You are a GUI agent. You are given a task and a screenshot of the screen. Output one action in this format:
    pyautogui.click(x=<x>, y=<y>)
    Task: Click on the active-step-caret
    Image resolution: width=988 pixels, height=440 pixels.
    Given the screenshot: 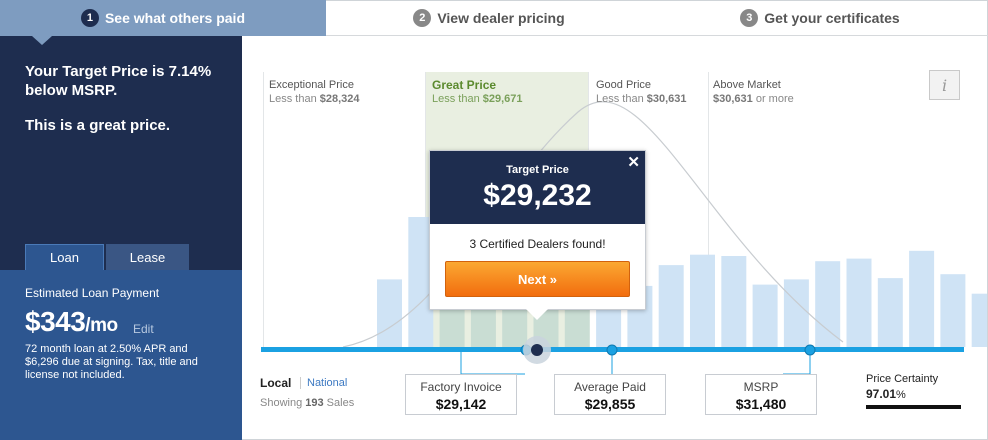 What is the action you would take?
    pyautogui.click(x=42, y=40)
    